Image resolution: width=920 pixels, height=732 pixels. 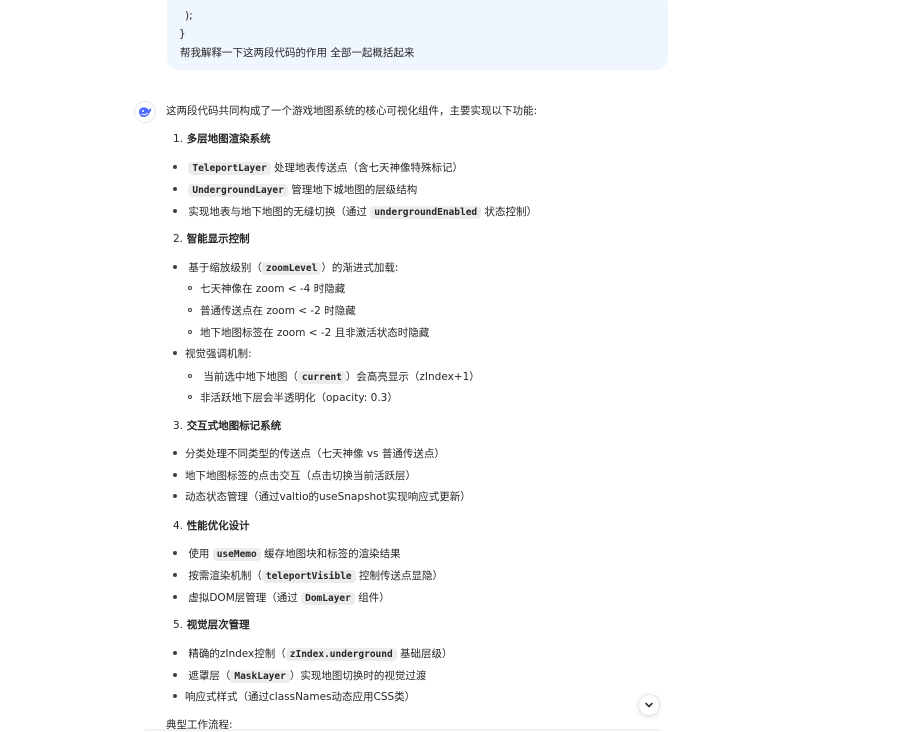 What do you see at coordinates (272, 311) in the screenshot?
I see `sub-list-item: 普通传送点在 zoom < -2 时隐藏` at bounding box center [272, 311].